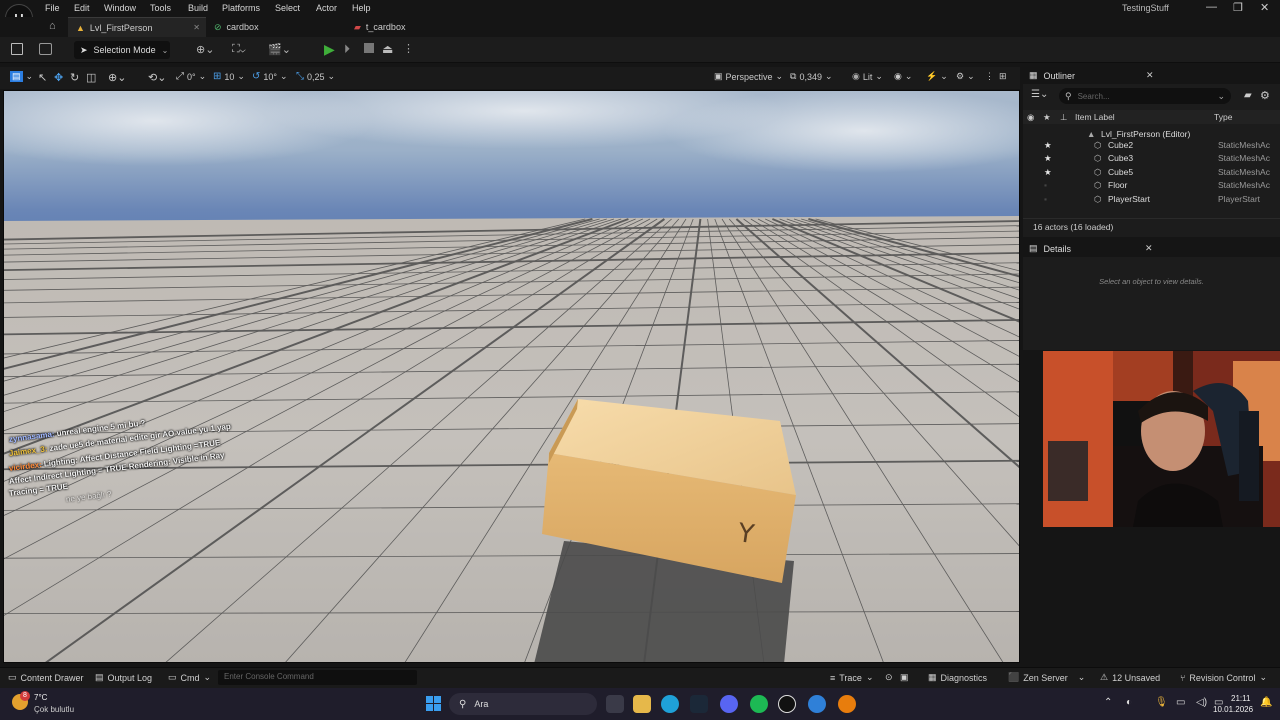 Image resolution: width=1280 pixels, height=720 pixels. I want to click on scale-tool-icon: ◫, so click(91, 77).